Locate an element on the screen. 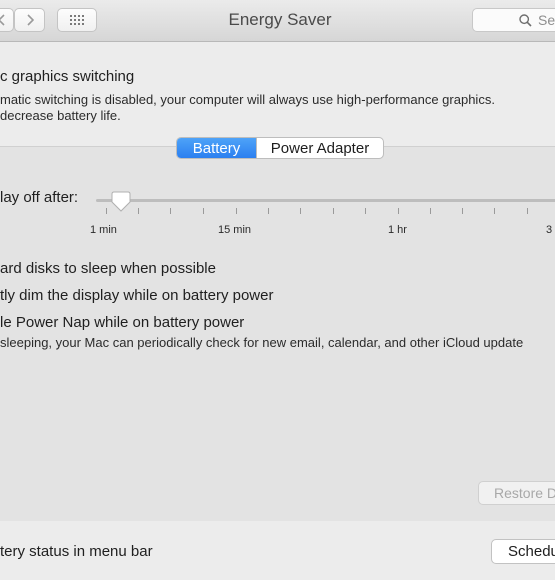  back-button is located at coordinates (7, 20).